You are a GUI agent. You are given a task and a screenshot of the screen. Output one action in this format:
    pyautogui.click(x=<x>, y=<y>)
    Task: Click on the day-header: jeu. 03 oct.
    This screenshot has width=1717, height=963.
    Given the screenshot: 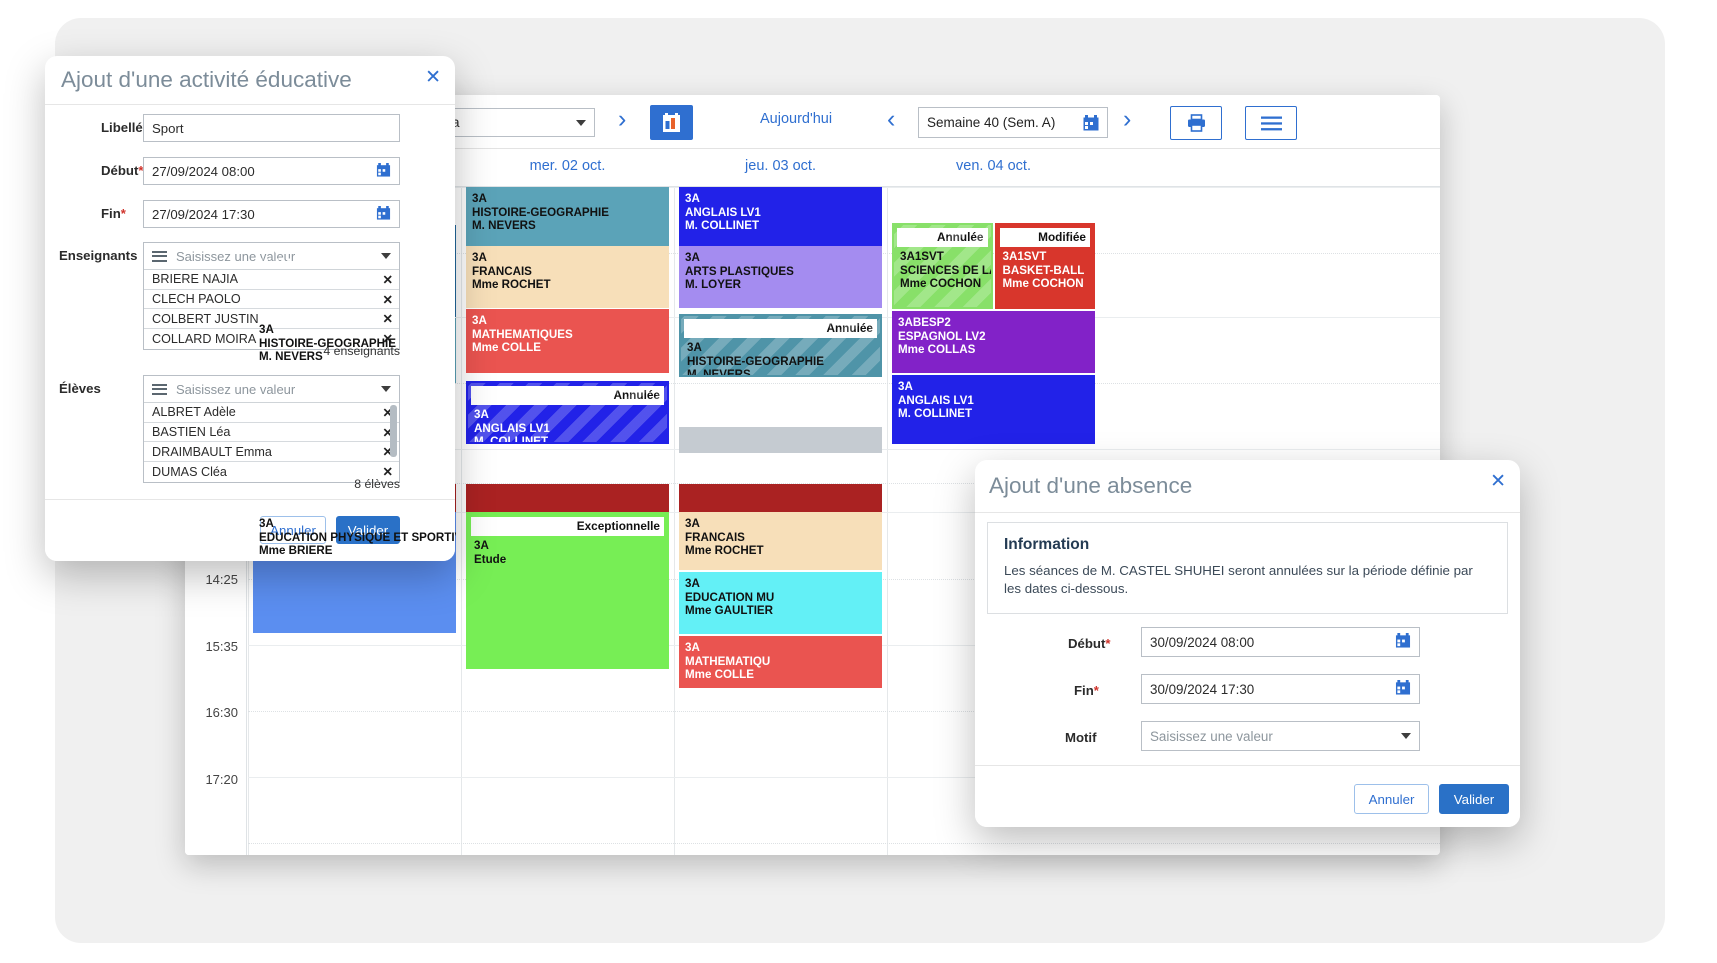 What is the action you would take?
    pyautogui.click(x=780, y=166)
    